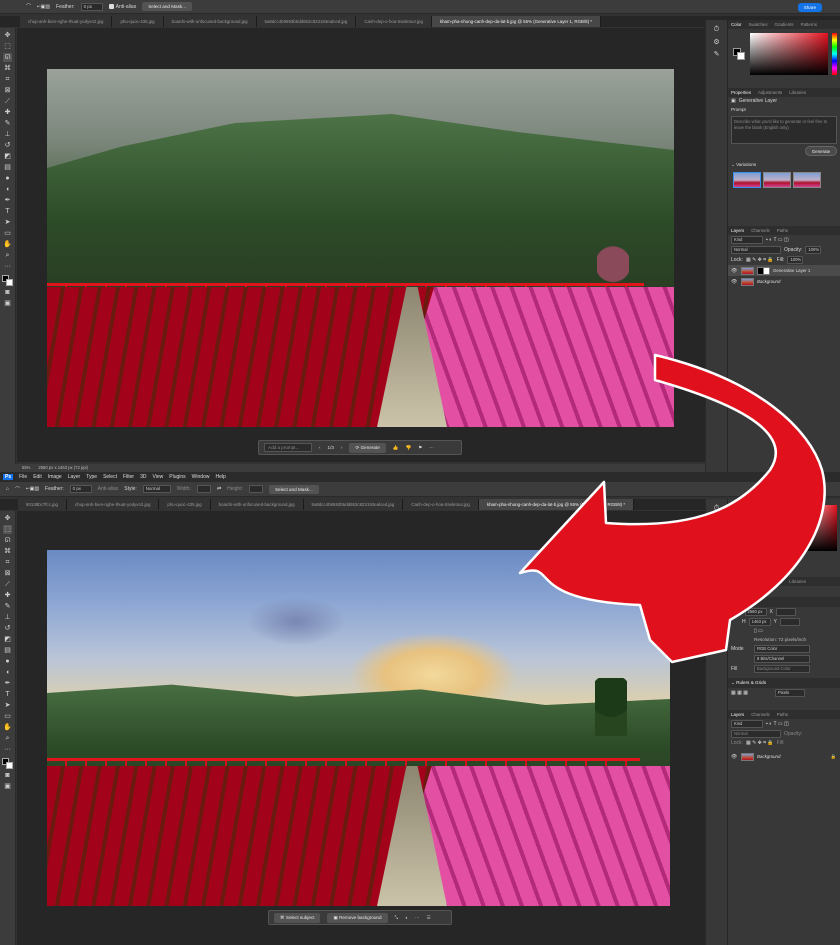 Image resolution: width=840 pixels, height=945 pixels. What do you see at coordinates (26, 468) in the screenshot?
I see `zoom-level: 55%` at bounding box center [26, 468].